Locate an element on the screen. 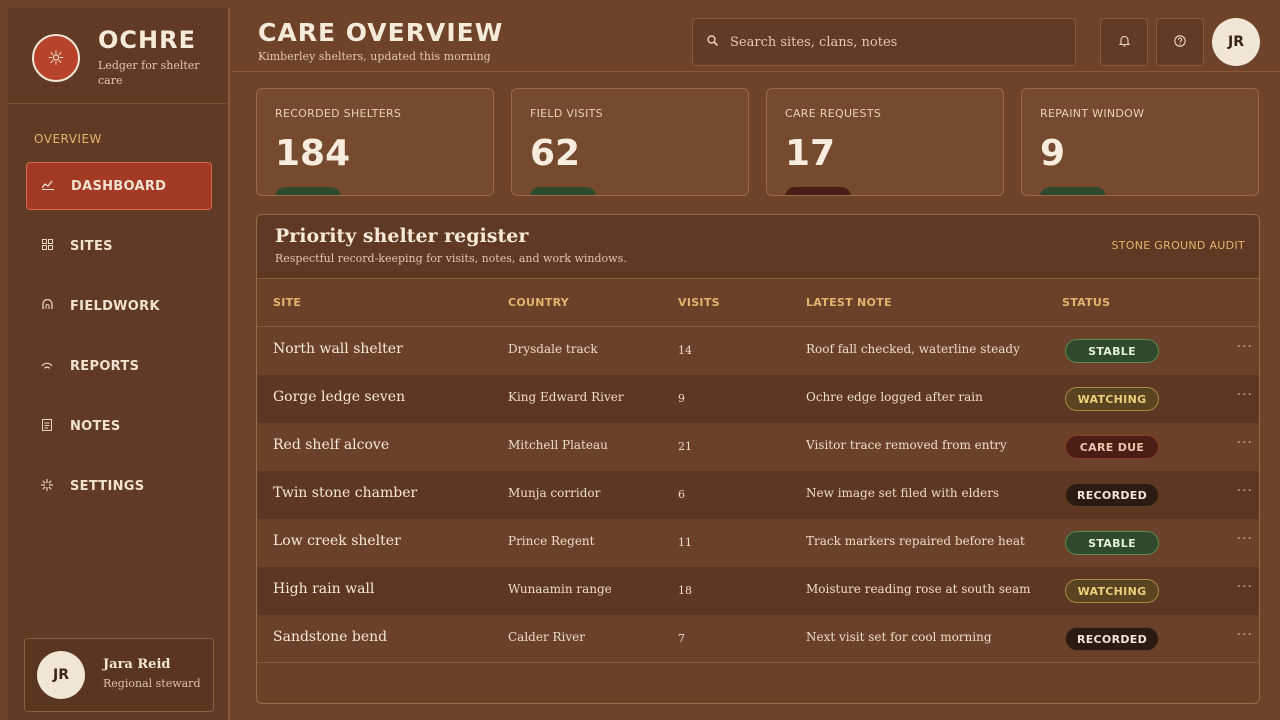  stat-card-field-visits: FIELD VISITS 62 is located at coordinates (630, 142).